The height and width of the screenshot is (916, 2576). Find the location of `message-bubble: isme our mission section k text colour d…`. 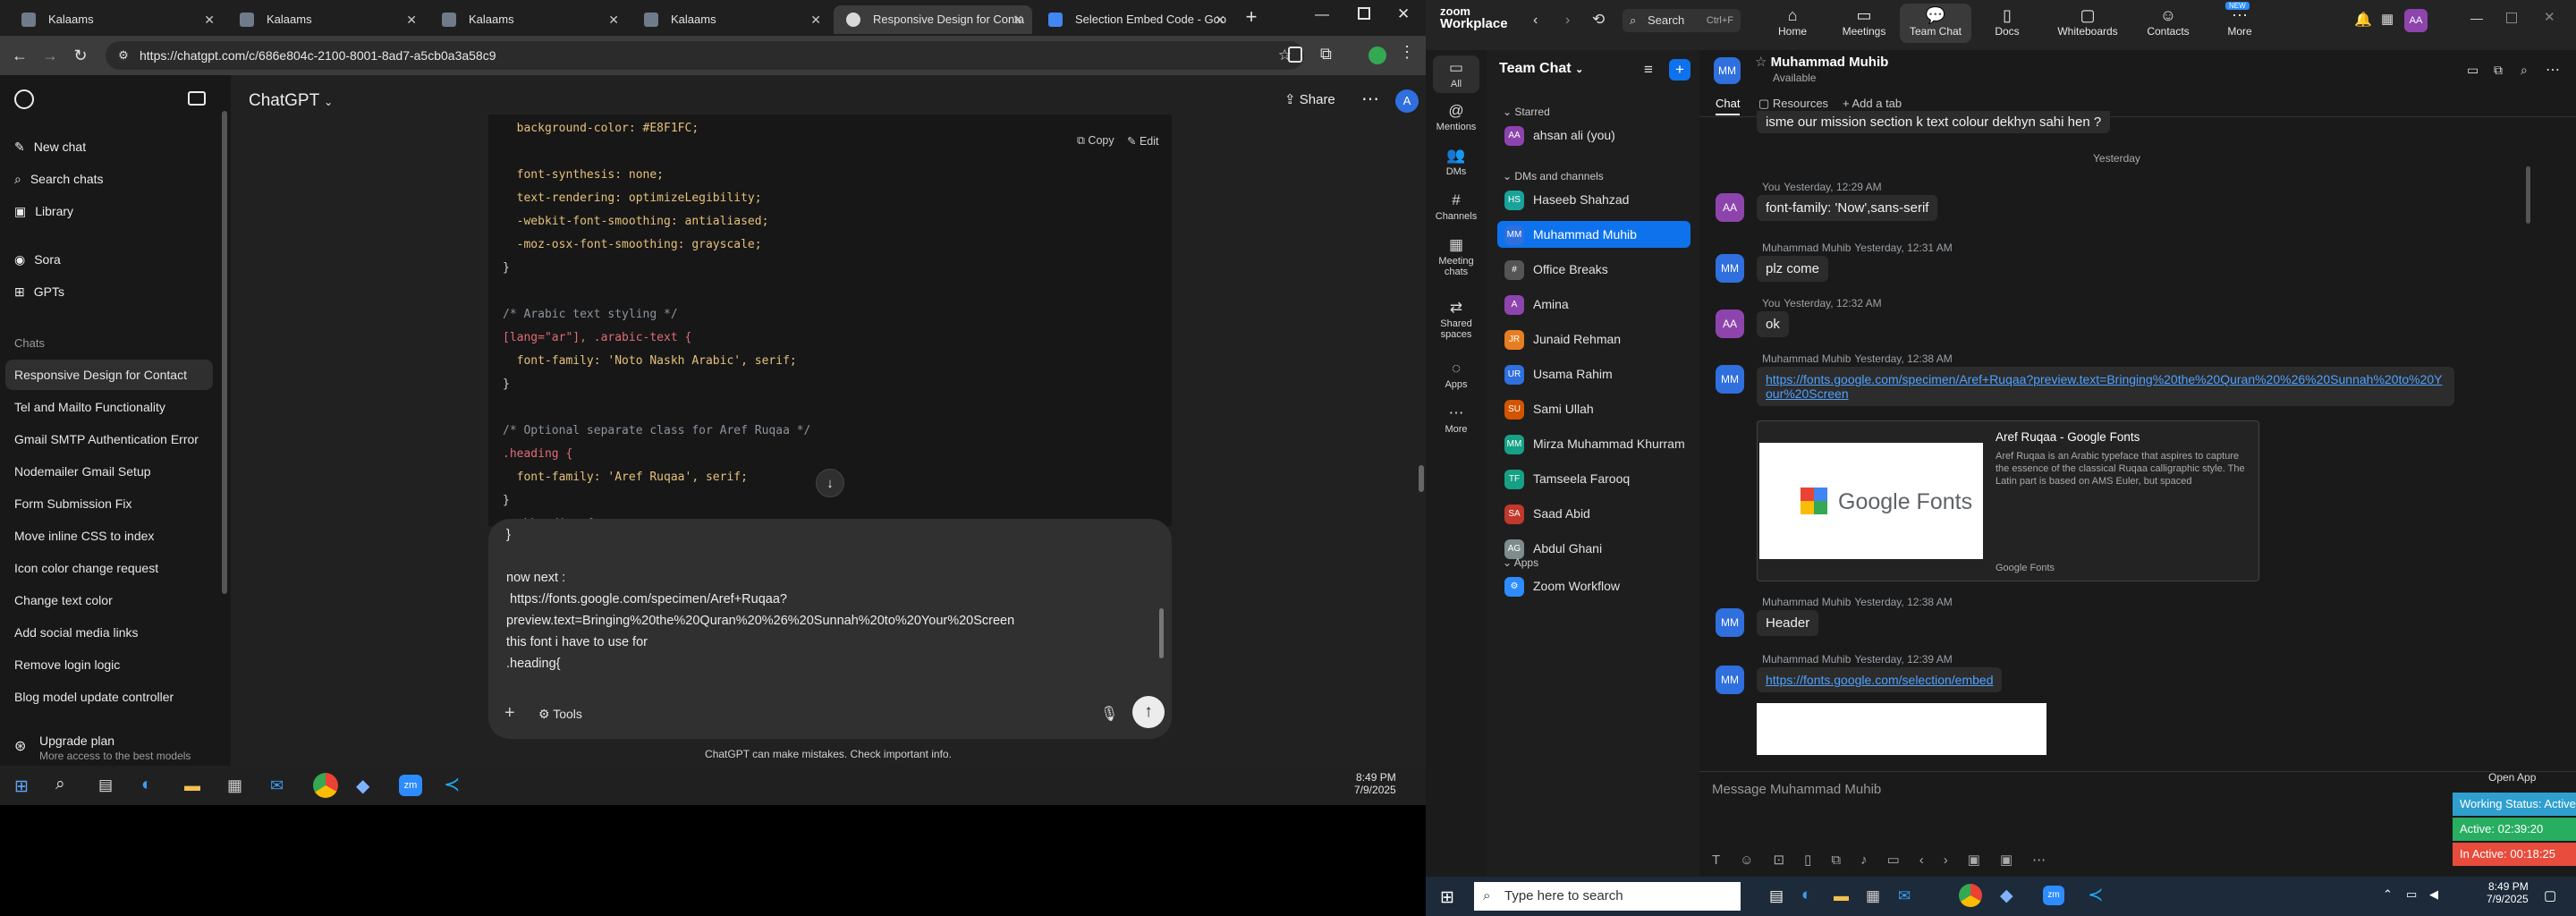

message-bubble: isme our mission section k text colour d… is located at coordinates (1934, 122).